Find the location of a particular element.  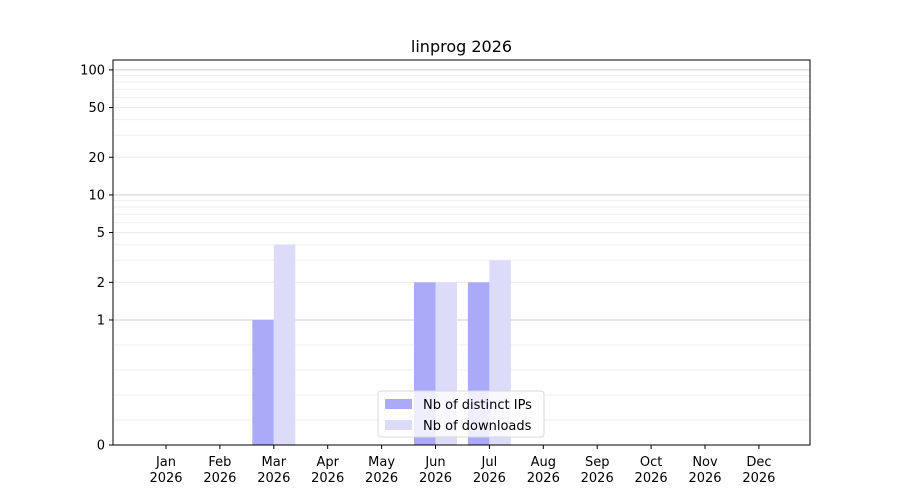

x-tick-label-month: Nov is located at coordinates (705, 462).